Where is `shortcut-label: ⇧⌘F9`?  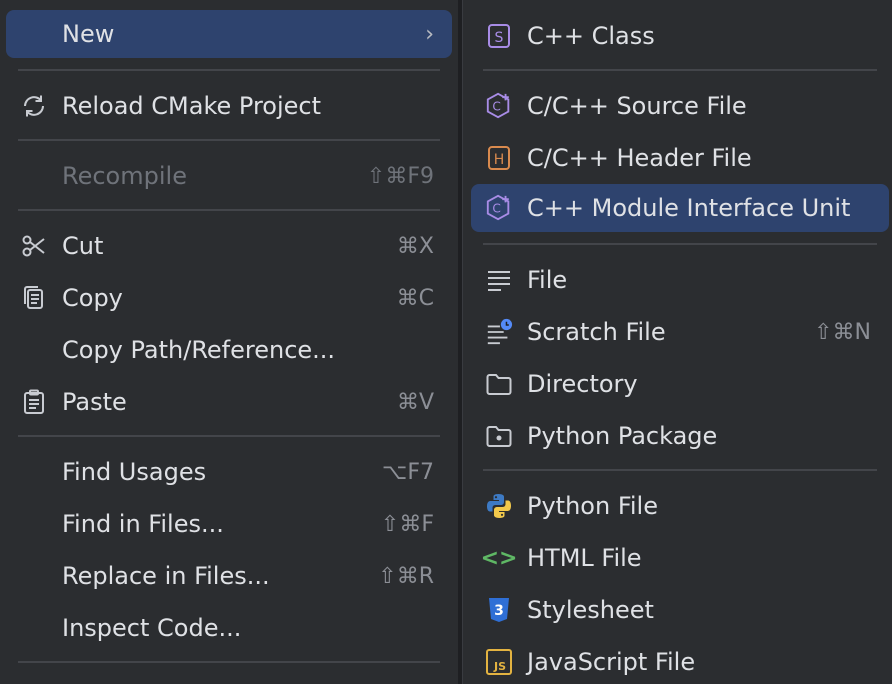
shortcut-label: ⇧⌘F9 is located at coordinates (400, 176).